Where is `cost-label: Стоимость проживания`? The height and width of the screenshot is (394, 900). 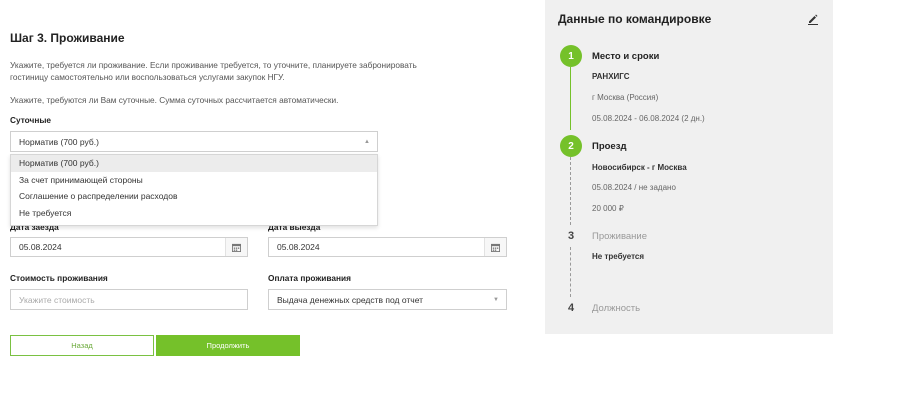 cost-label: Стоимость проживания is located at coordinates (59, 278).